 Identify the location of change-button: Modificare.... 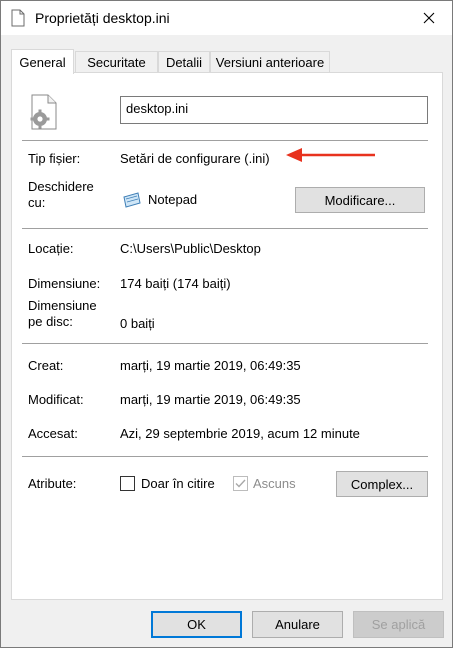
(360, 200).